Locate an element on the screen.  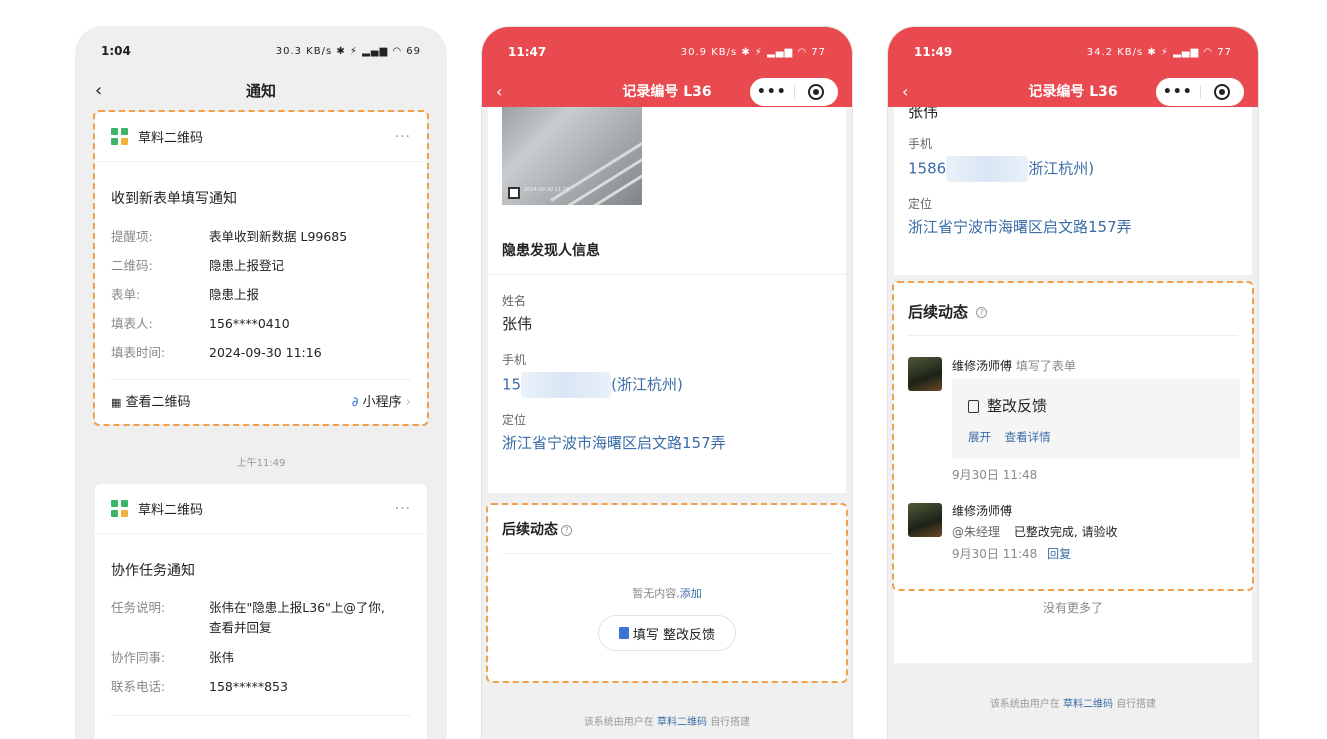
phone-field: 手机 15 (浙江杭州) is located at coordinates (592, 374).